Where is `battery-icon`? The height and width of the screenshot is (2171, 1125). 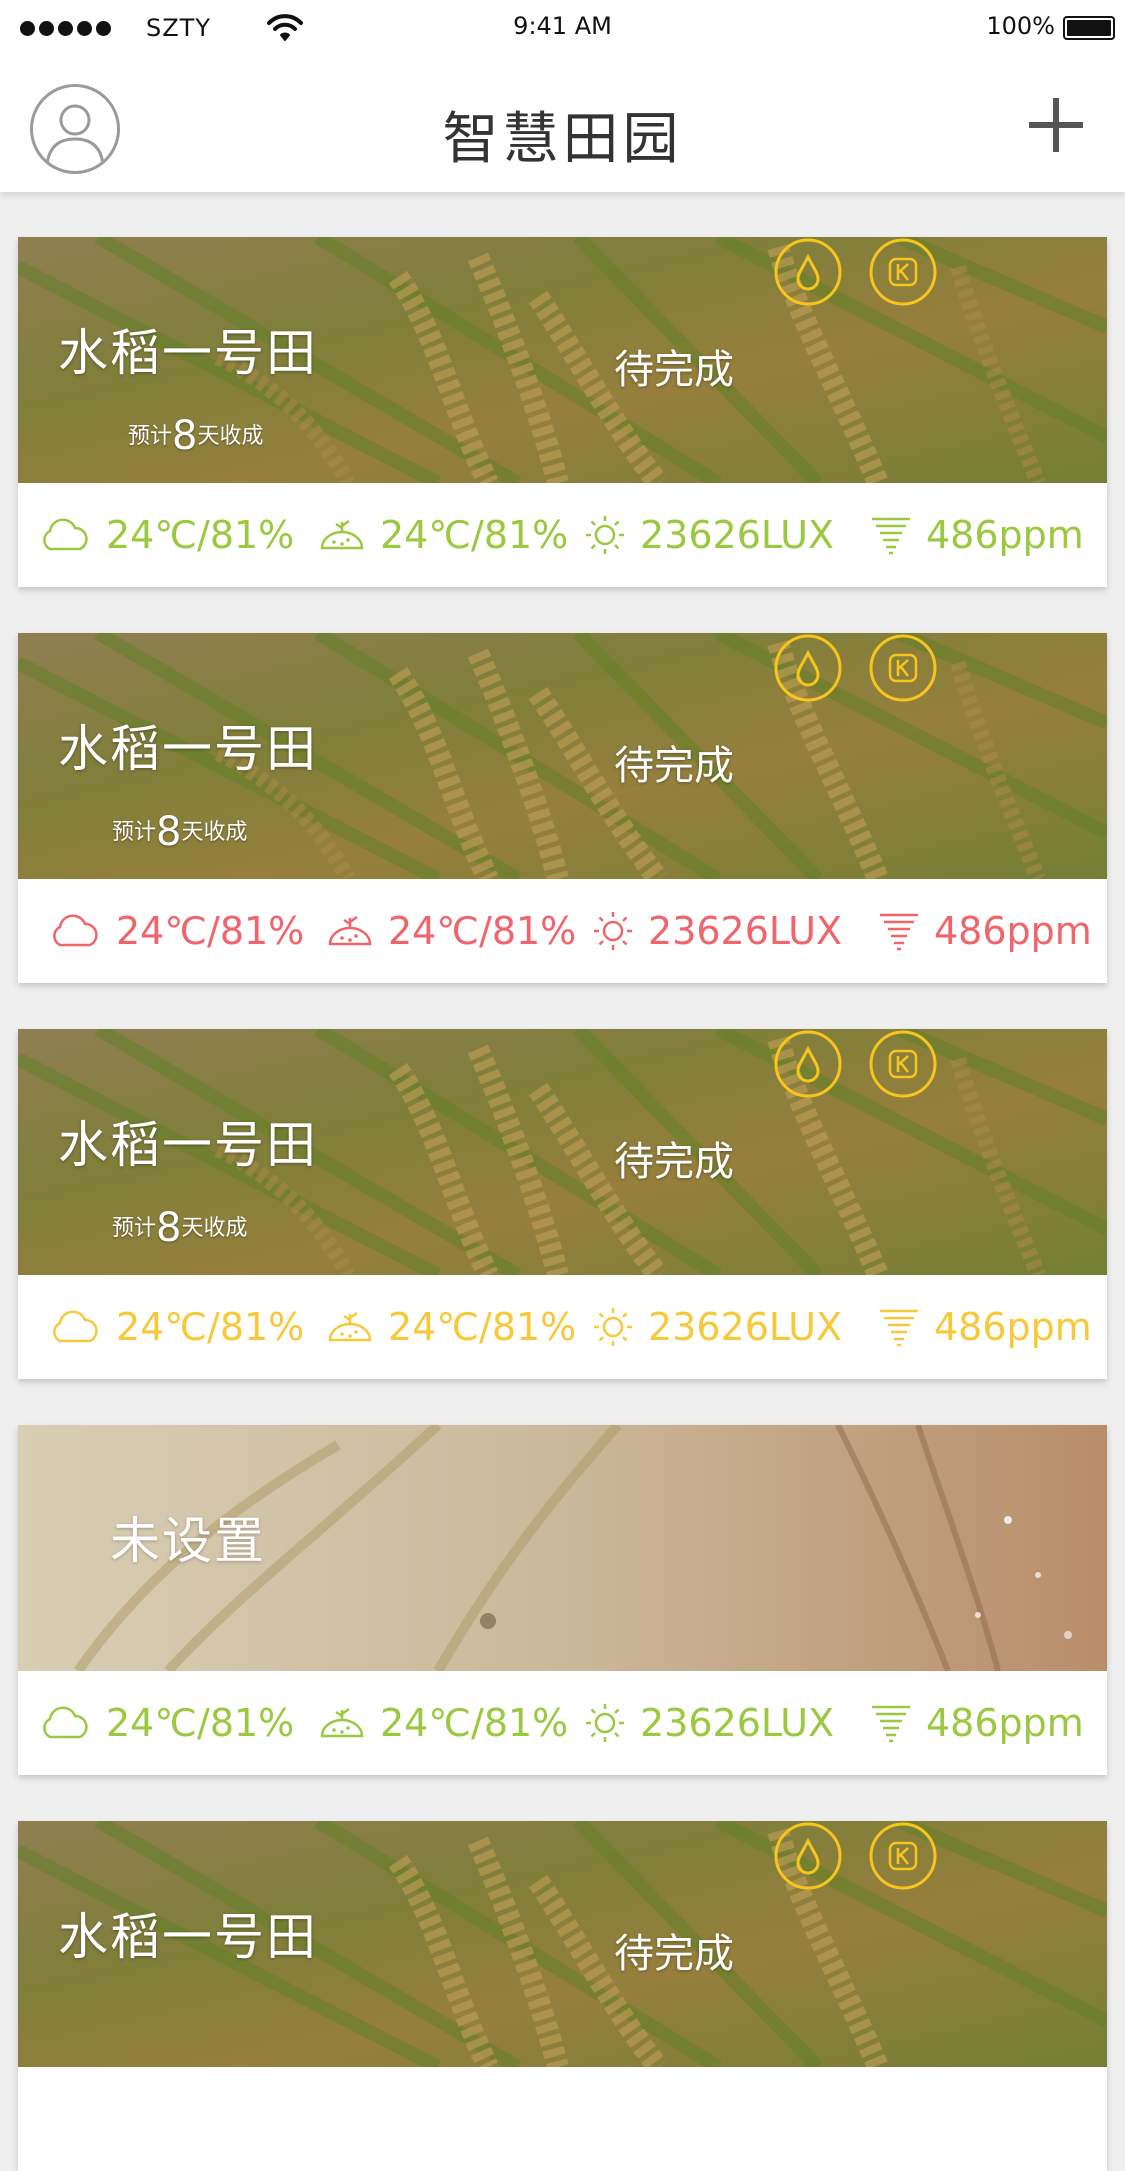 battery-icon is located at coordinates (1089, 28).